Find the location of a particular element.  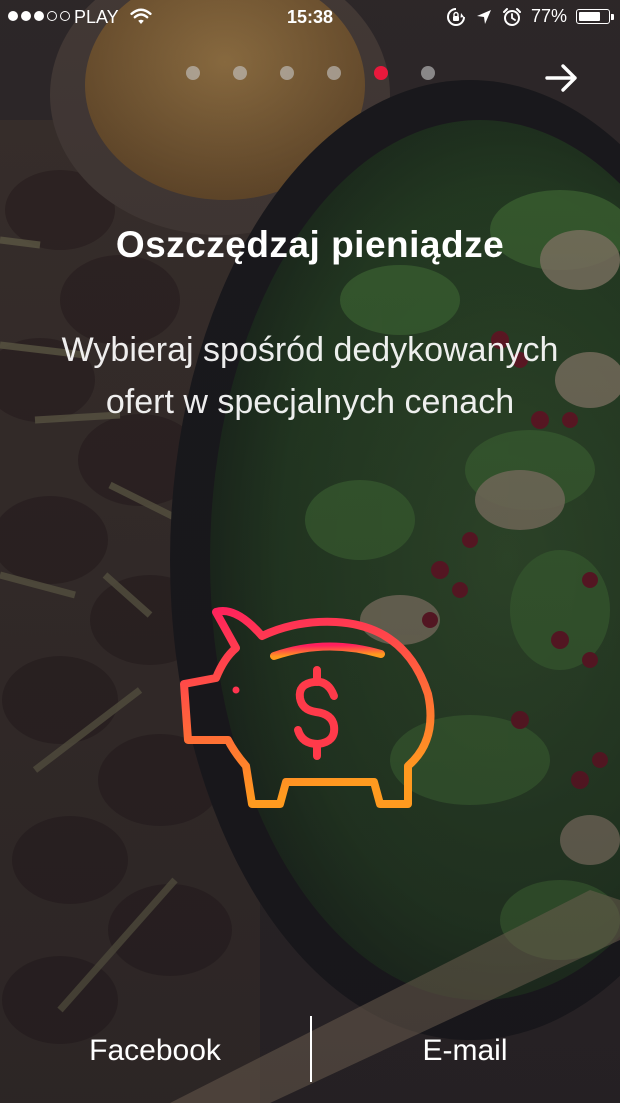

battery-cap is located at coordinates (612, 16).